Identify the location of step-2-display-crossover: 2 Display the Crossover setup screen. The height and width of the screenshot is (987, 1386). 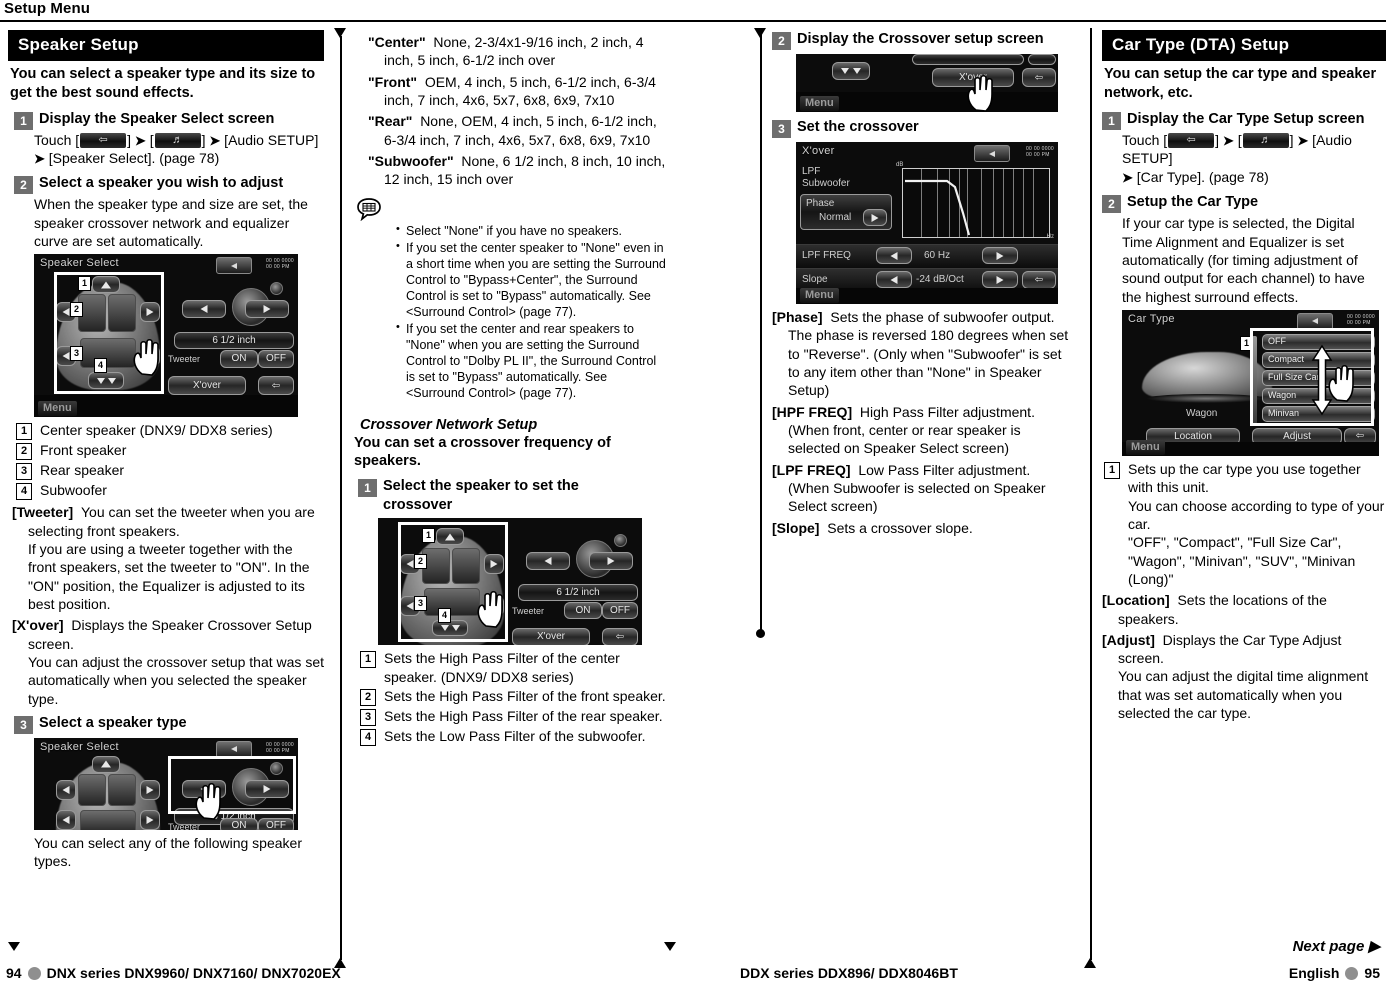
(922, 40).